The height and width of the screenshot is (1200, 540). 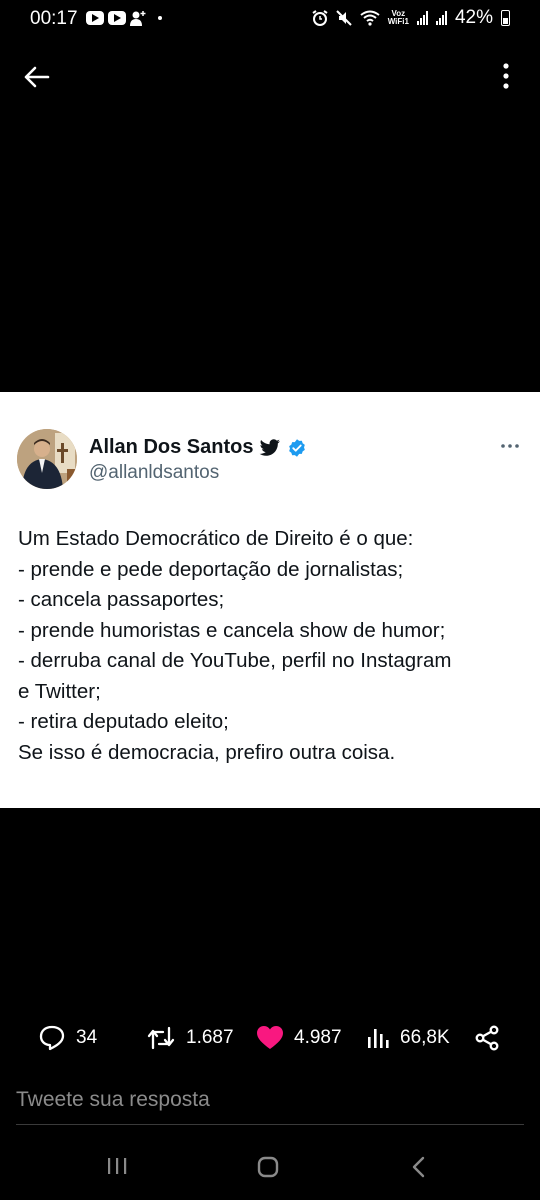 I want to click on reply-button: 34, so click(x=67, y=1038).